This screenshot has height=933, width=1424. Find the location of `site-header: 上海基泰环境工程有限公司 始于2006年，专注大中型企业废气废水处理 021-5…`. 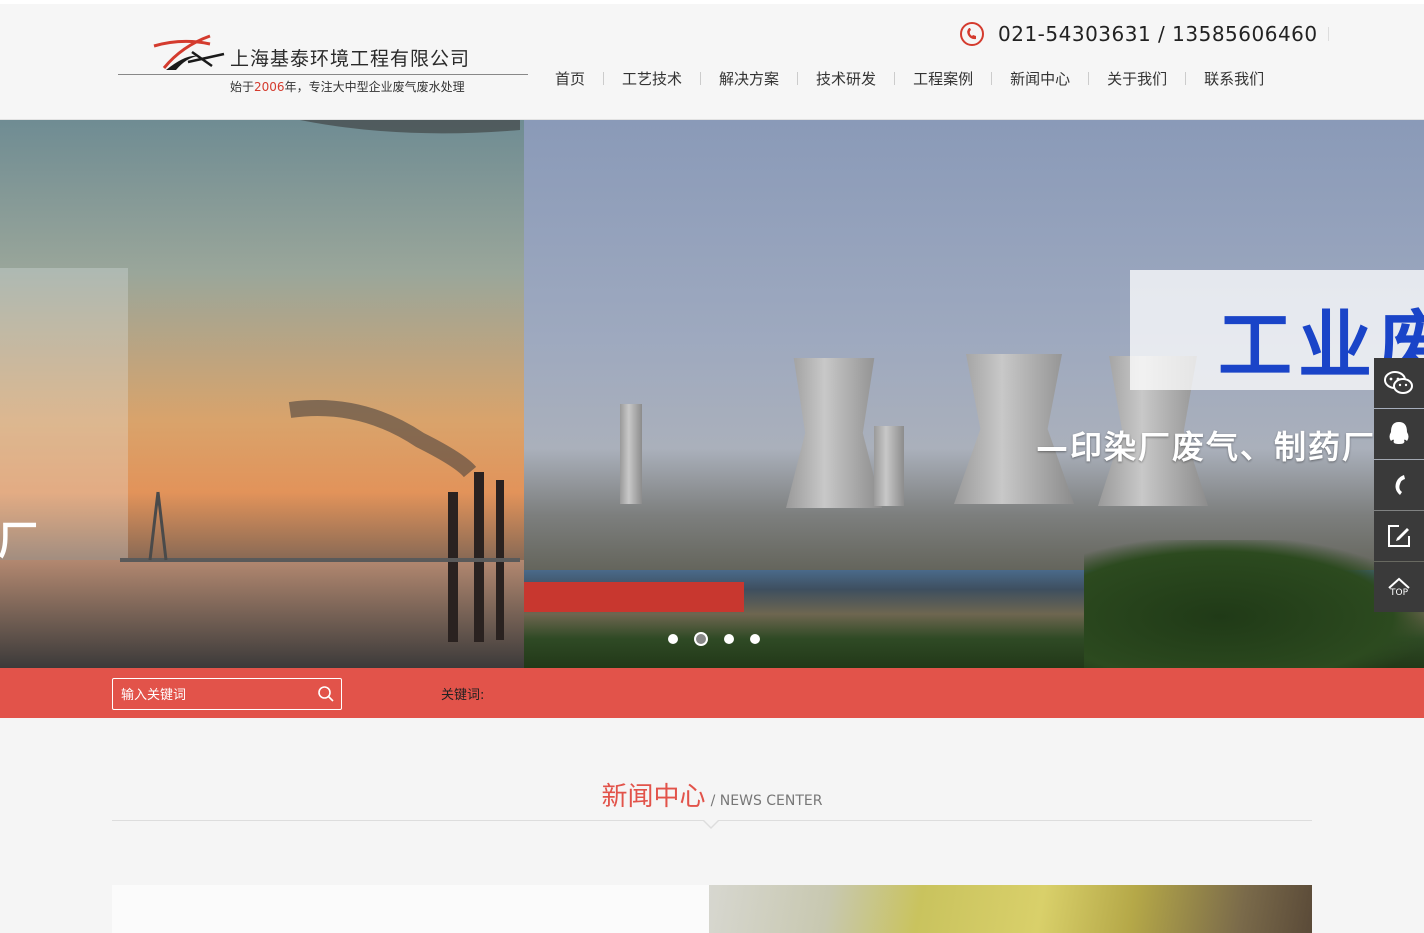

site-header: 上海基泰环境工程有限公司 始于2006年，专注大中型企业废气废水处理 021-5… is located at coordinates (712, 62).